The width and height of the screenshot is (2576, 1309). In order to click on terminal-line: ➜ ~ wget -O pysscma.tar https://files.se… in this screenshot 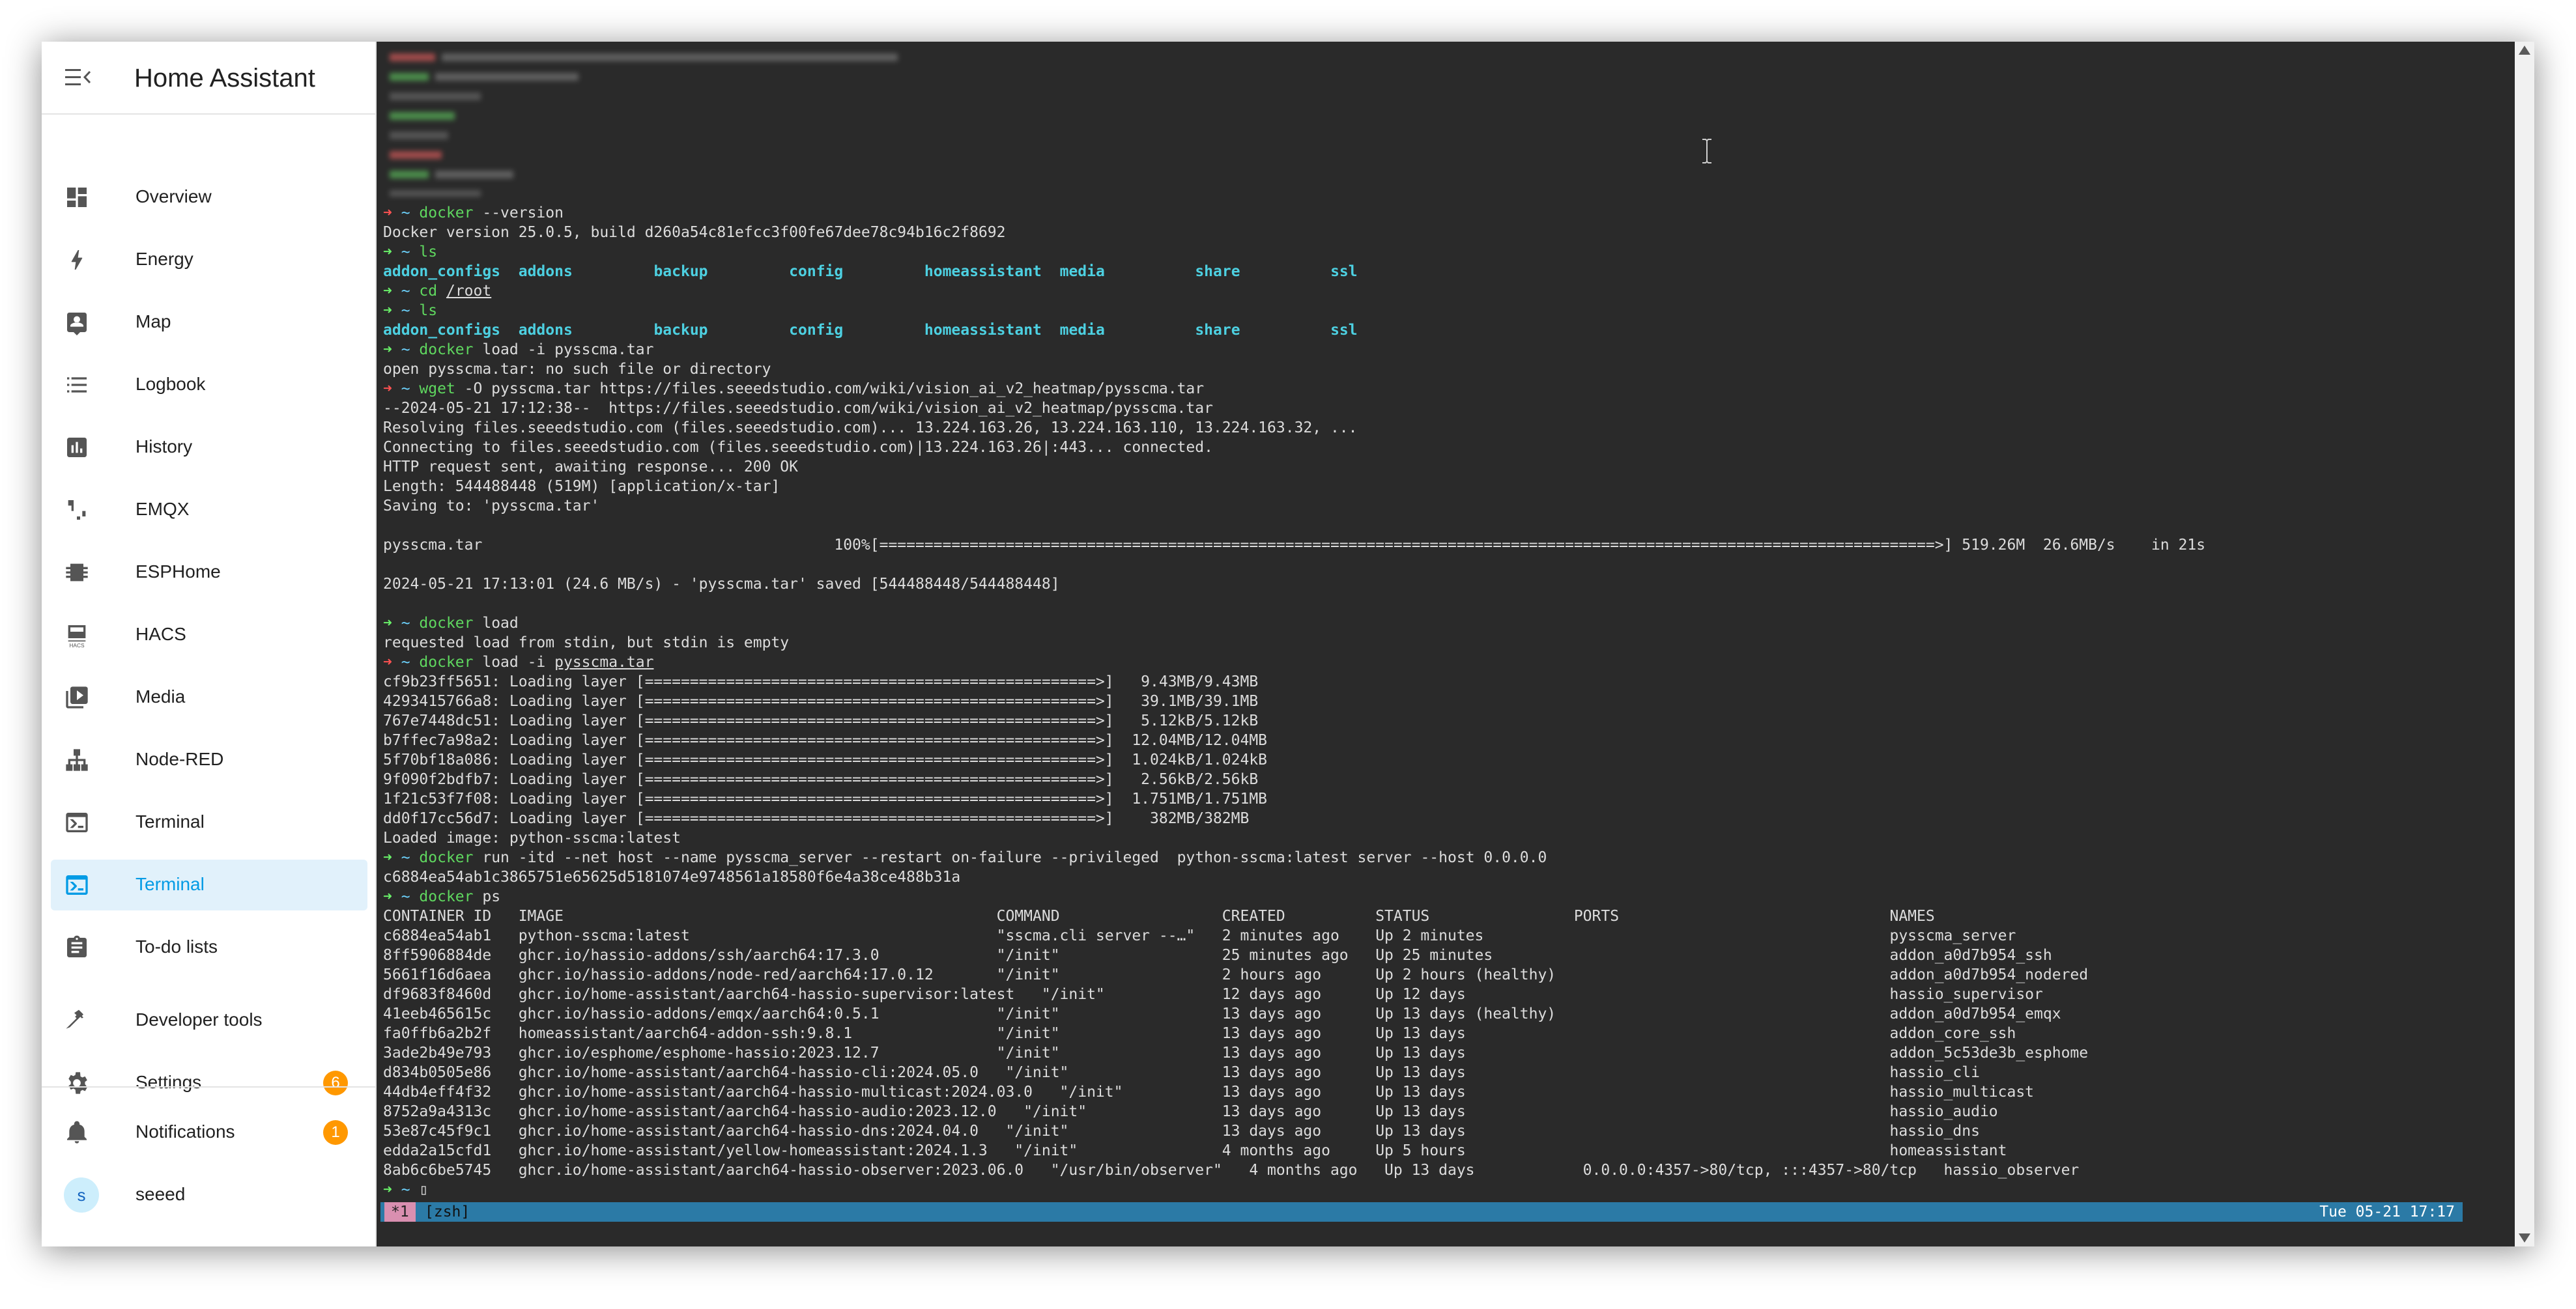, I will do `click(1294, 389)`.